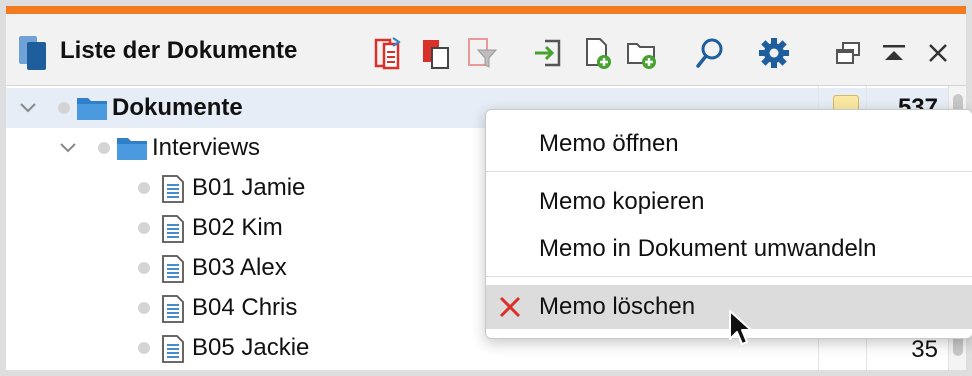 The image size is (972, 376). I want to click on import-red-icon, so click(387, 53).